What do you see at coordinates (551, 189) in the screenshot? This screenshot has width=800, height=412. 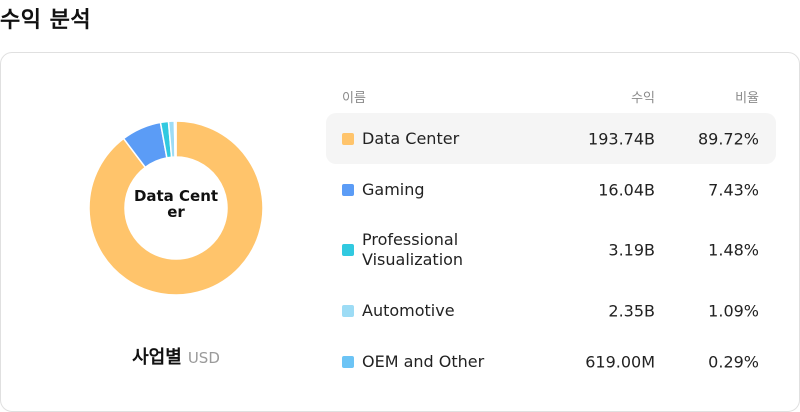 I see `table-row: Gaming 16.04B 7.43%` at bounding box center [551, 189].